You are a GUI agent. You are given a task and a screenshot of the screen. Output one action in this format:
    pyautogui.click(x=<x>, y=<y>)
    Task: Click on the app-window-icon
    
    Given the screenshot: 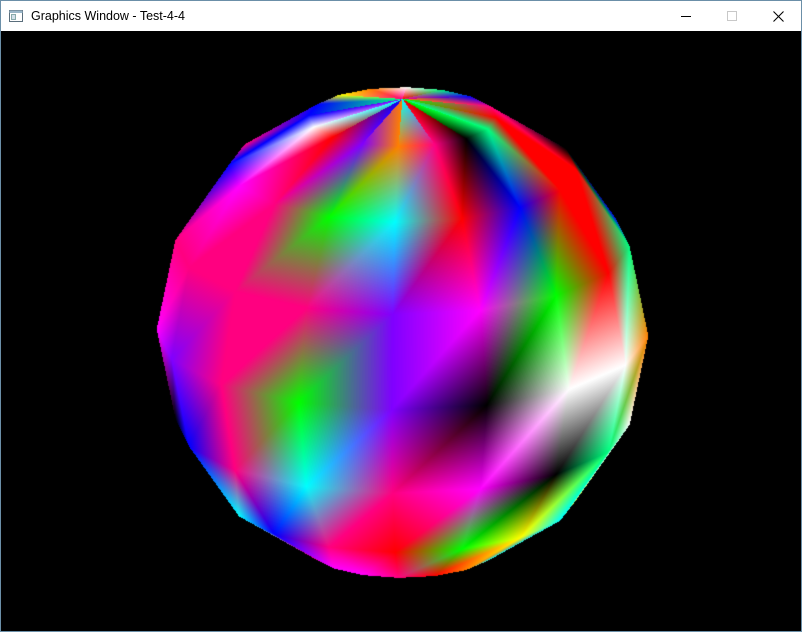 What is the action you would take?
    pyautogui.click(x=16, y=16)
    